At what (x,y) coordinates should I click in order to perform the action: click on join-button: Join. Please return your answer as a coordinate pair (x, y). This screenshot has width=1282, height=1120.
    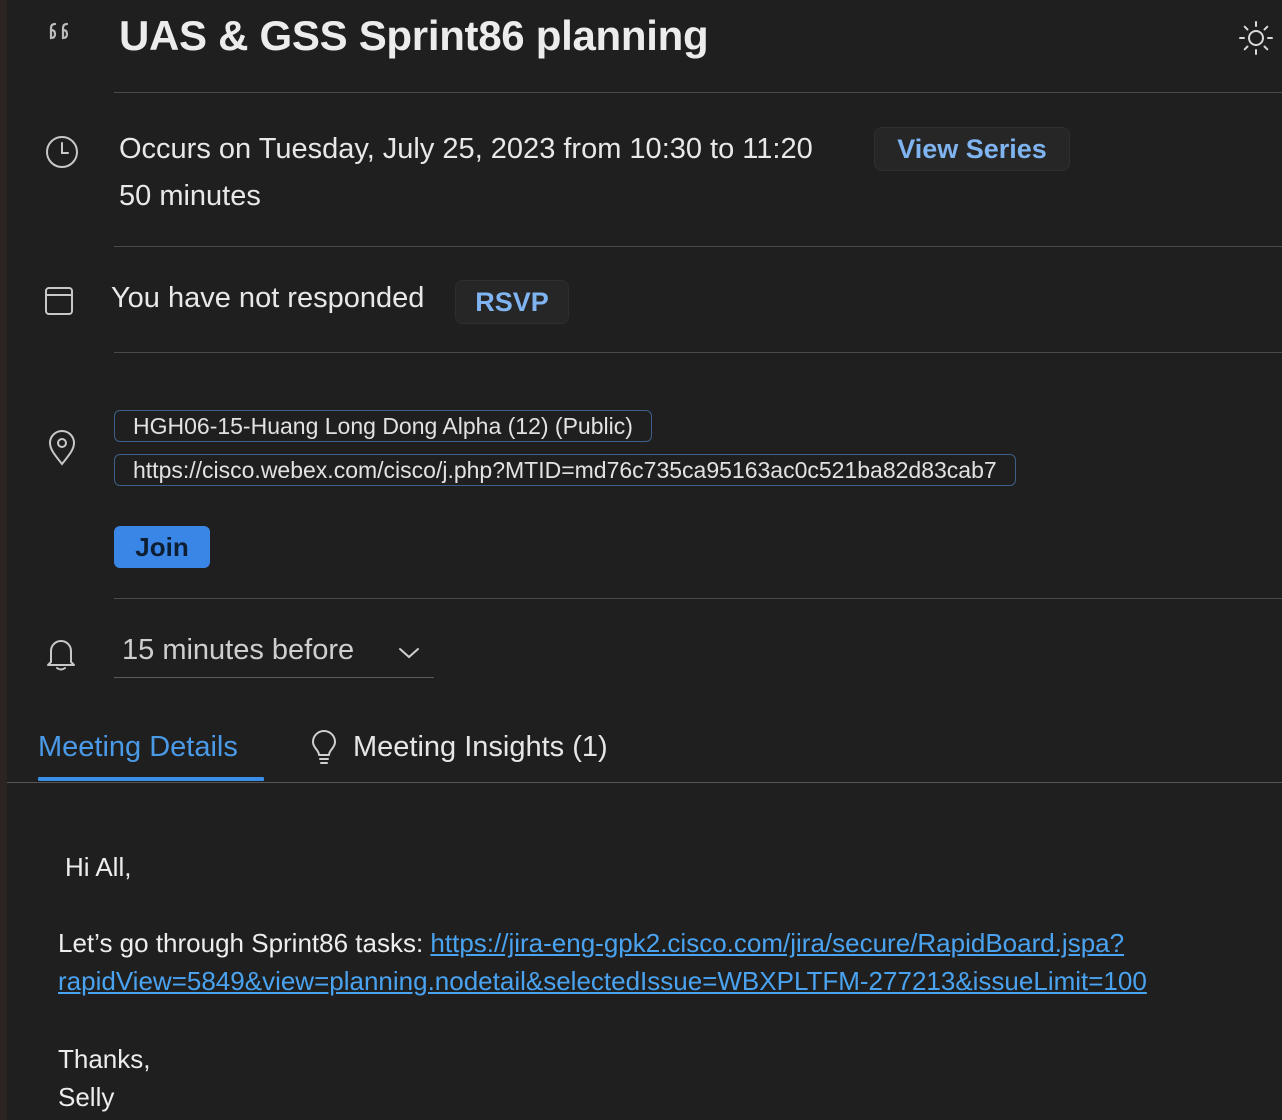
    Looking at the image, I should click on (162, 547).